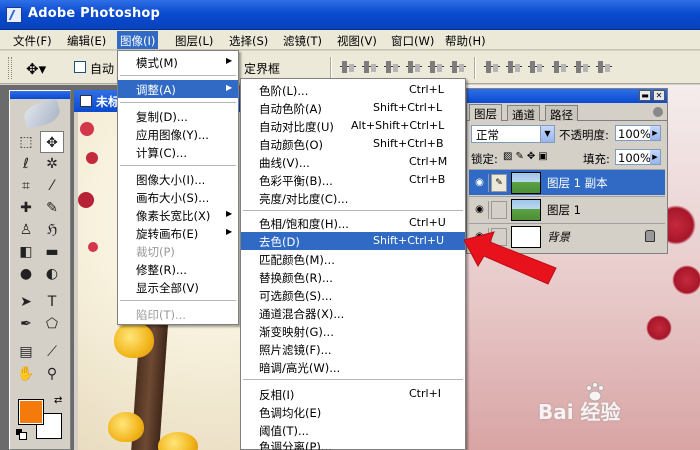  What do you see at coordinates (26, 324) in the screenshot?
I see `pen-tool-icon: ✒` at bounding box center [26, 324].